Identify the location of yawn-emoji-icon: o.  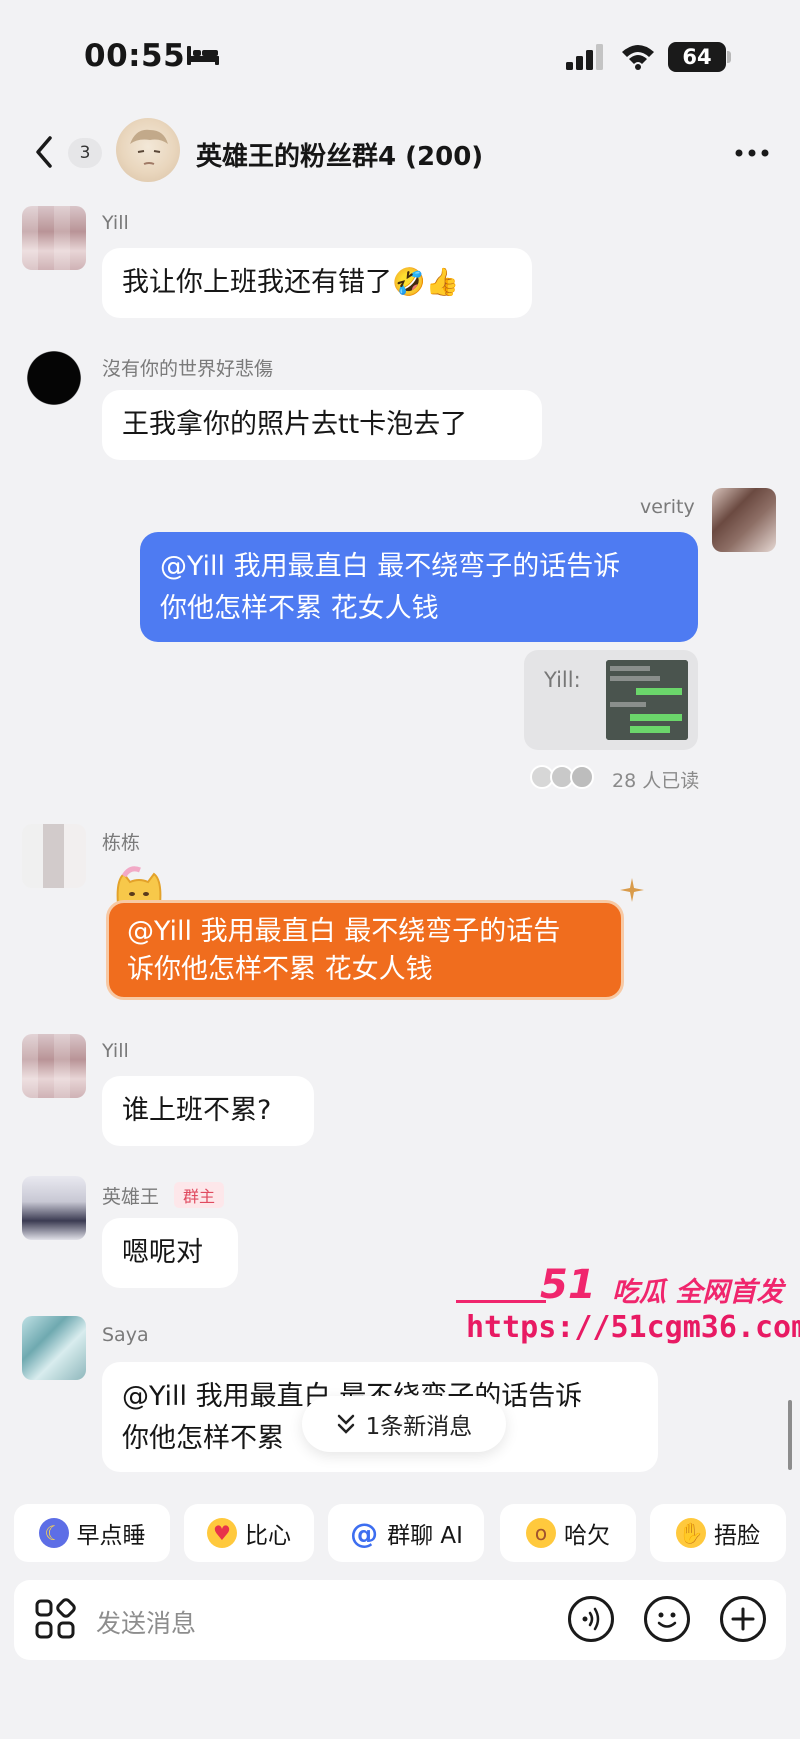
(541, 1533).